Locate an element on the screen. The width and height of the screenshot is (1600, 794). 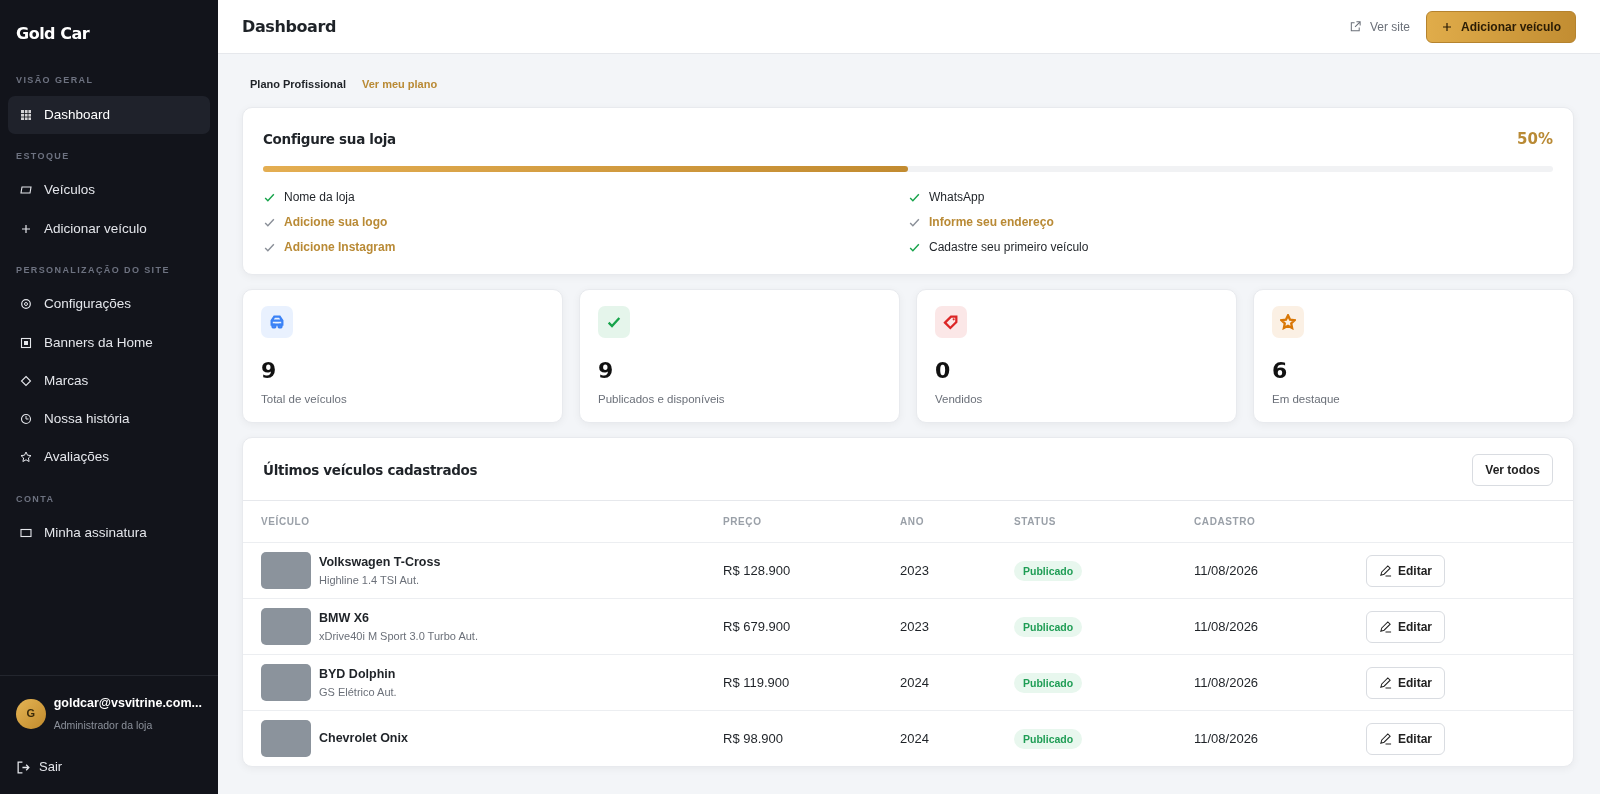
task-label: WhatsApp is located at coordinates (957, 197).